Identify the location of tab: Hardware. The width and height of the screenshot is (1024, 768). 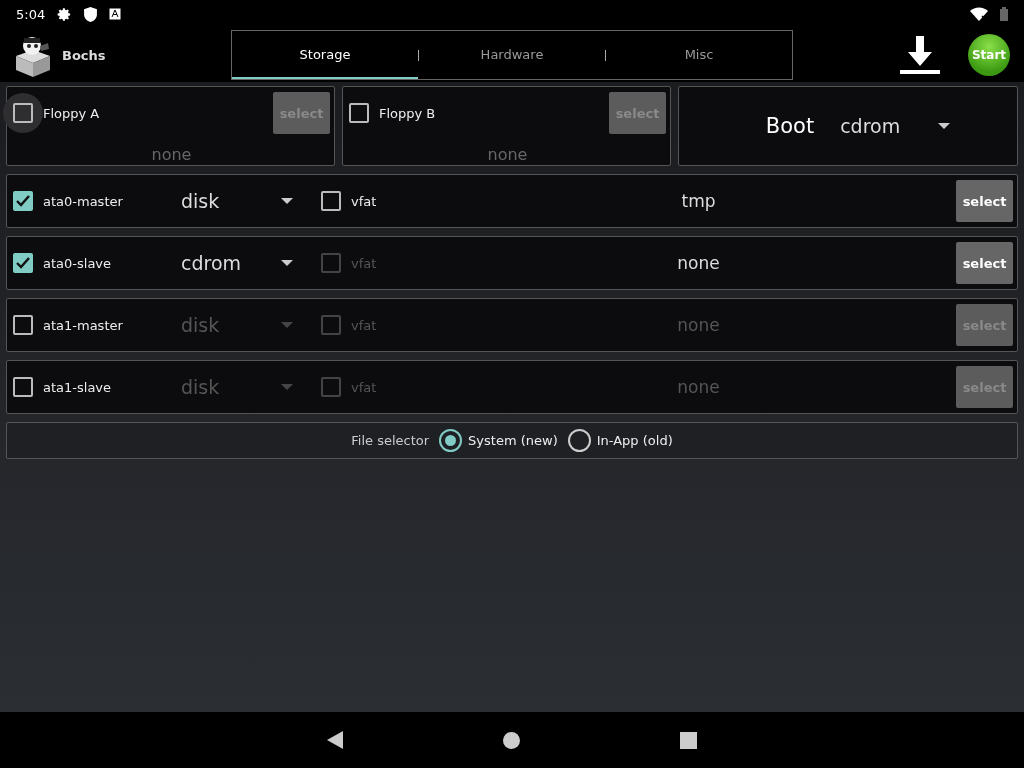
(512, 55).